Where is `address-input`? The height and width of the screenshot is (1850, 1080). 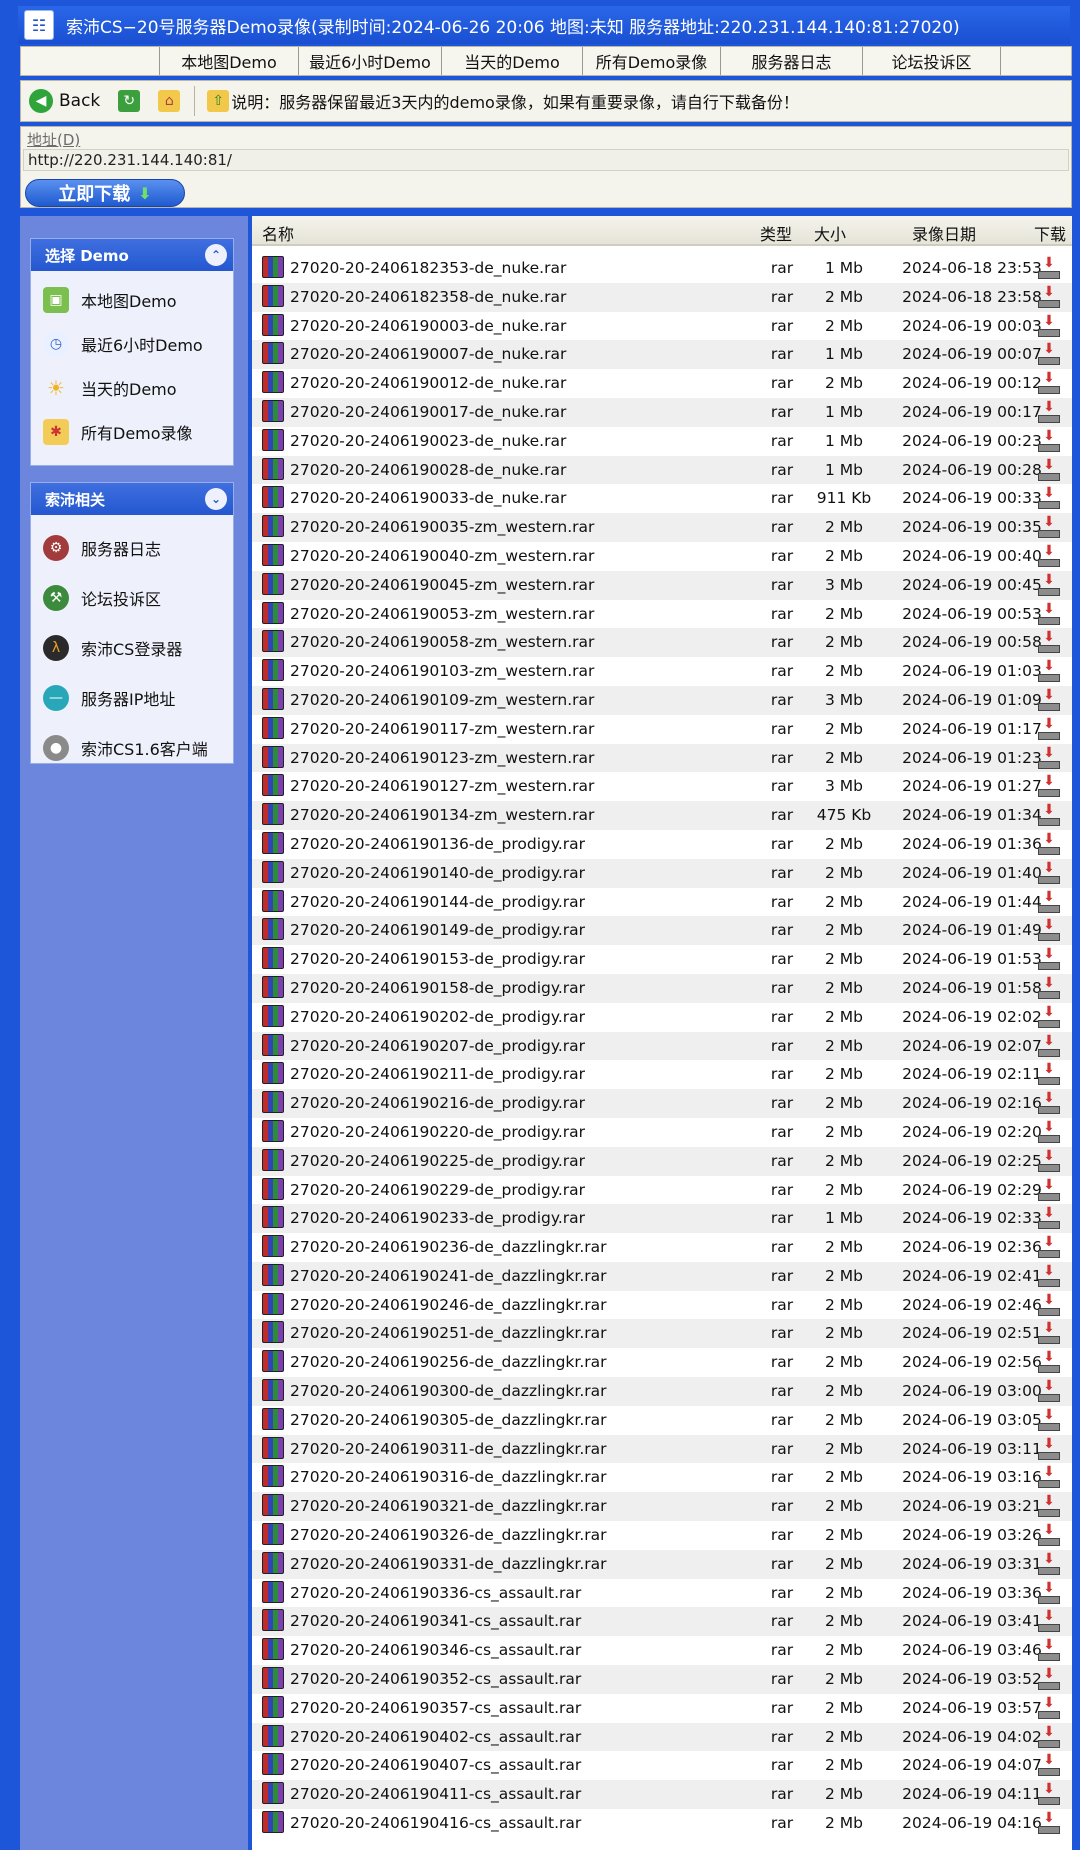 address-input is located at coordinates (546, 160).